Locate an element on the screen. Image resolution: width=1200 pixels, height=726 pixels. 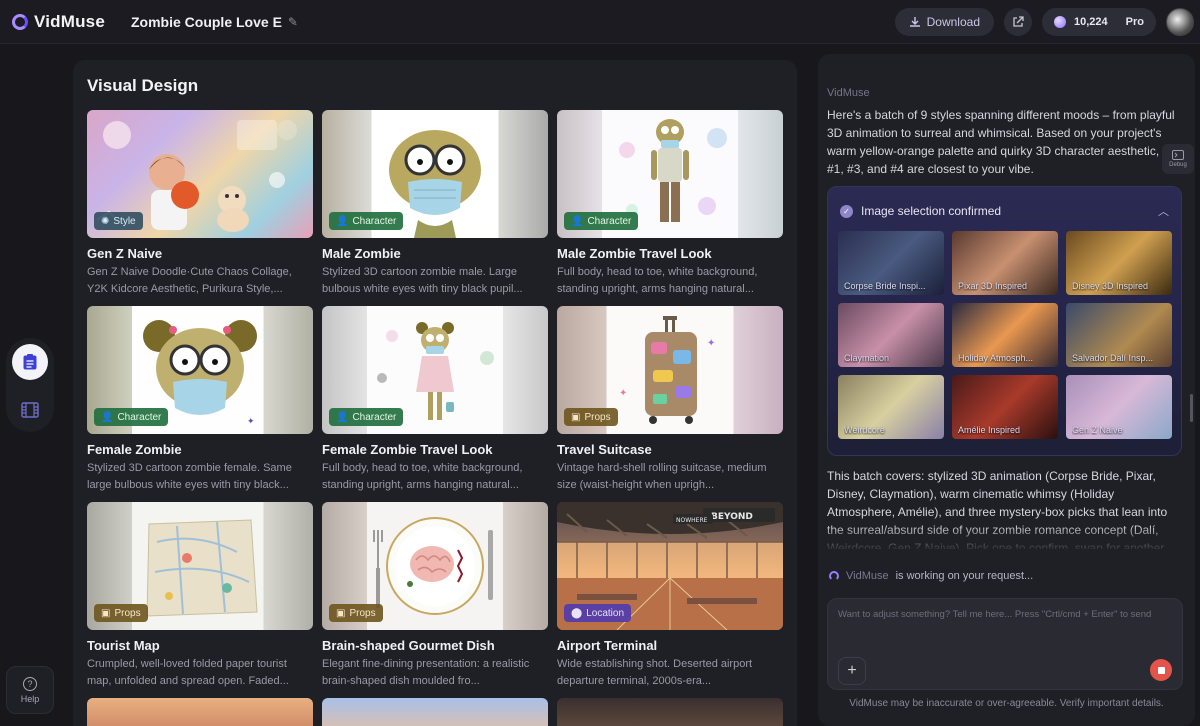
tag-label: Props is located at coordinates (597, 417).